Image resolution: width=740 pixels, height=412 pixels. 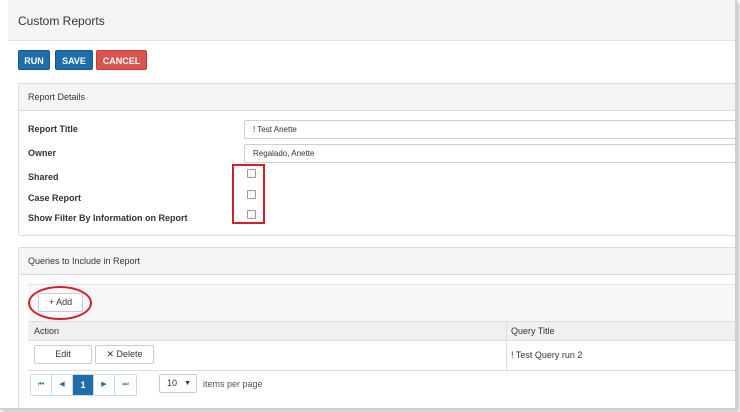 What do you see at coordinates (533, 331) in the screenshot?
I see `column-query-title: Query Title` at bounding box center [533, 331].